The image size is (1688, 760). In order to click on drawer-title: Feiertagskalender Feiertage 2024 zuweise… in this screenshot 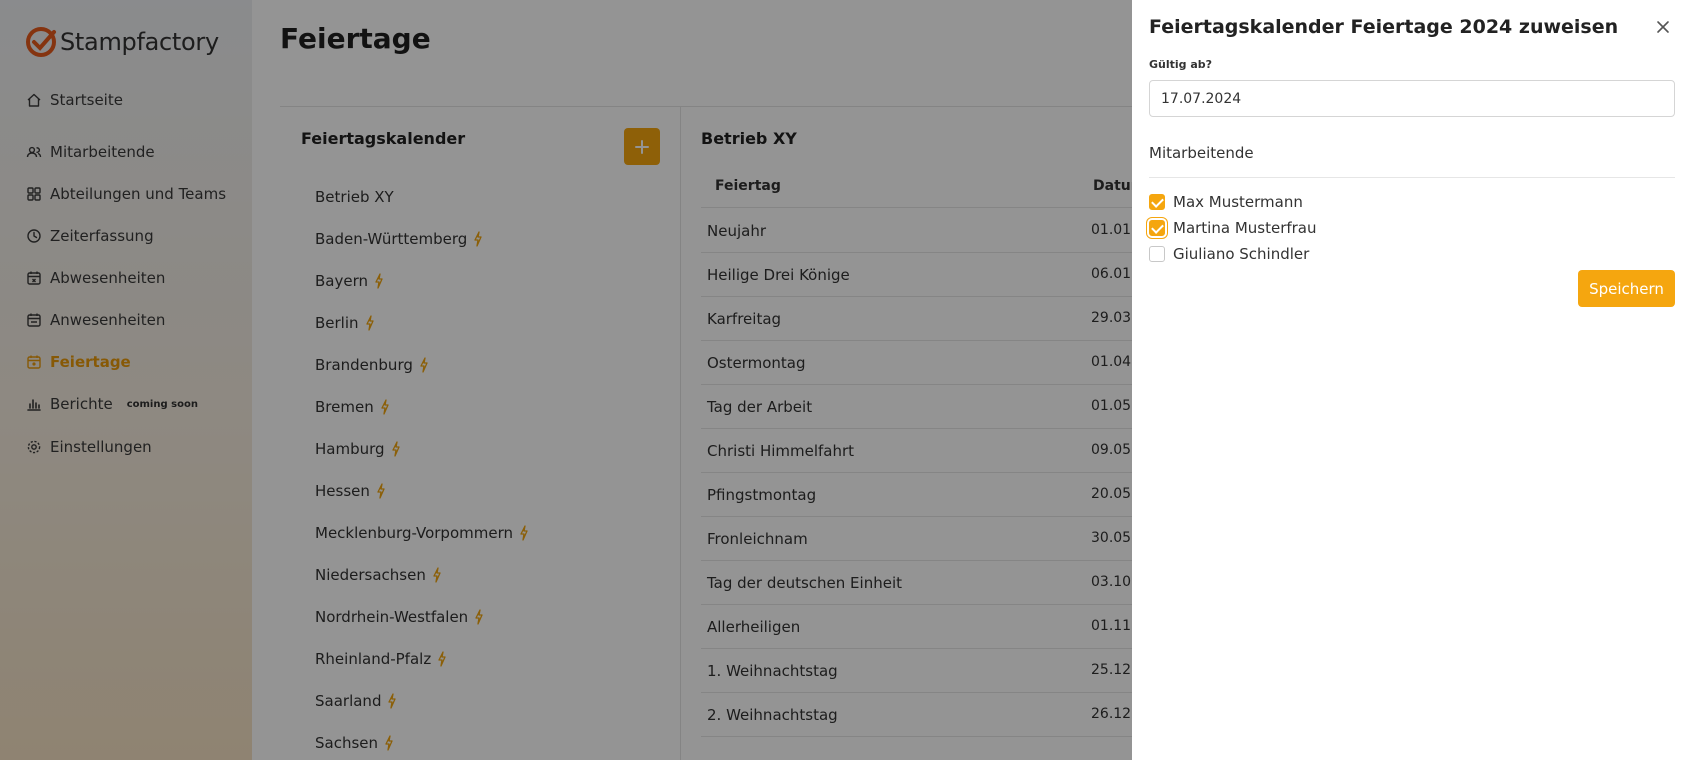, I will do `click(1384, 27)`.